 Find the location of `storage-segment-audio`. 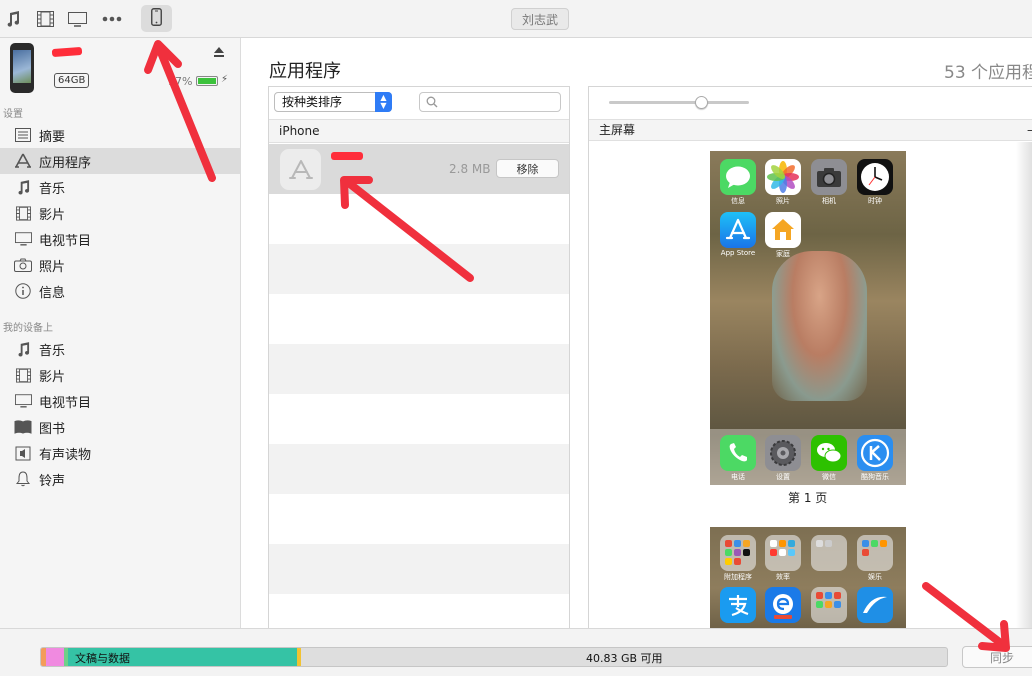

storage-segment-audio is located at coordinates (43, 657).